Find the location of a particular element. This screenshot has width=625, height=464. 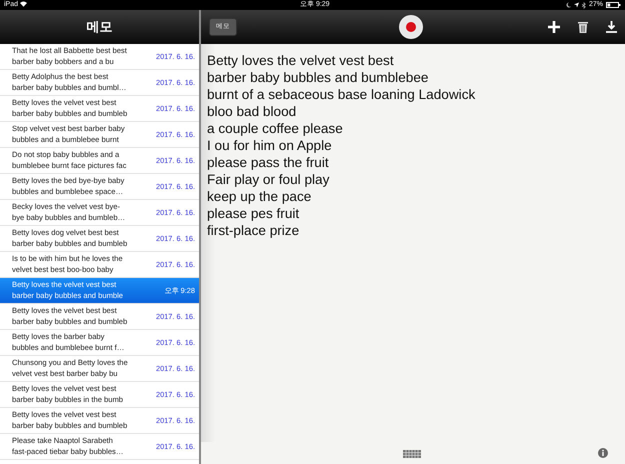

bluetooth-icon is located at coordinates (584, 5).